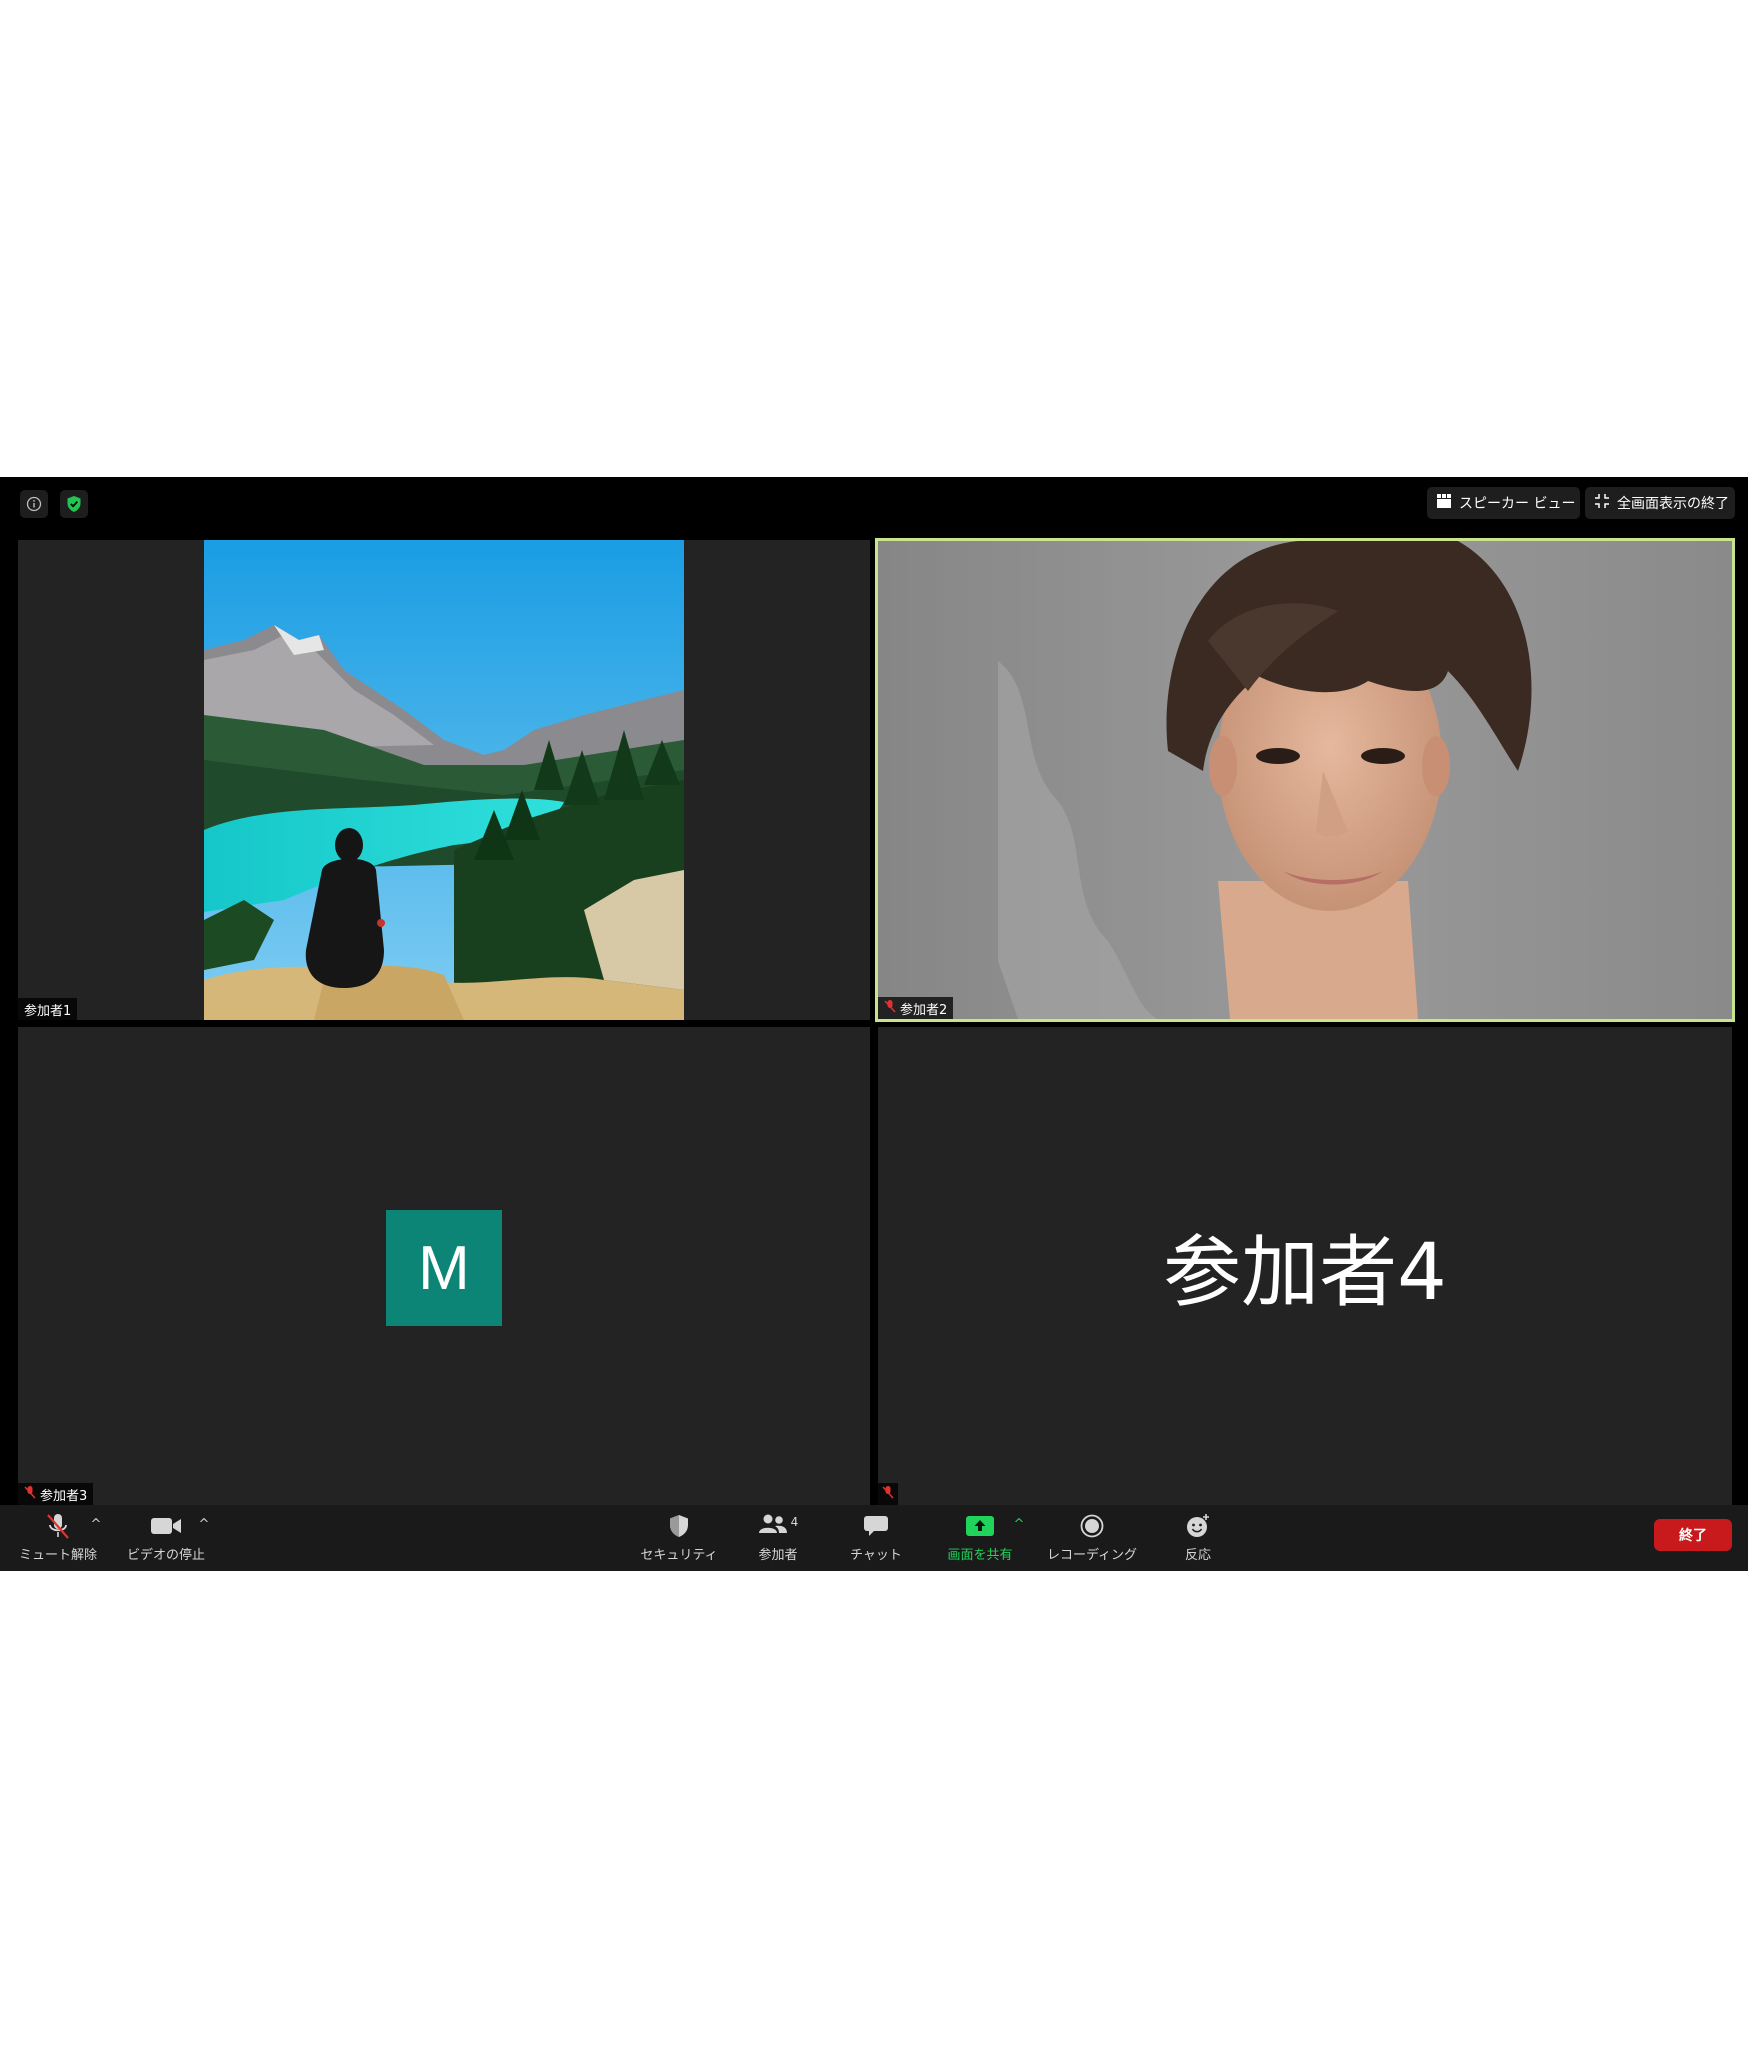 Image resolution: width=1748 pixels, height=2048 pixels. I want to click on participant-2-name: 参加者2, so click(924, 1010).